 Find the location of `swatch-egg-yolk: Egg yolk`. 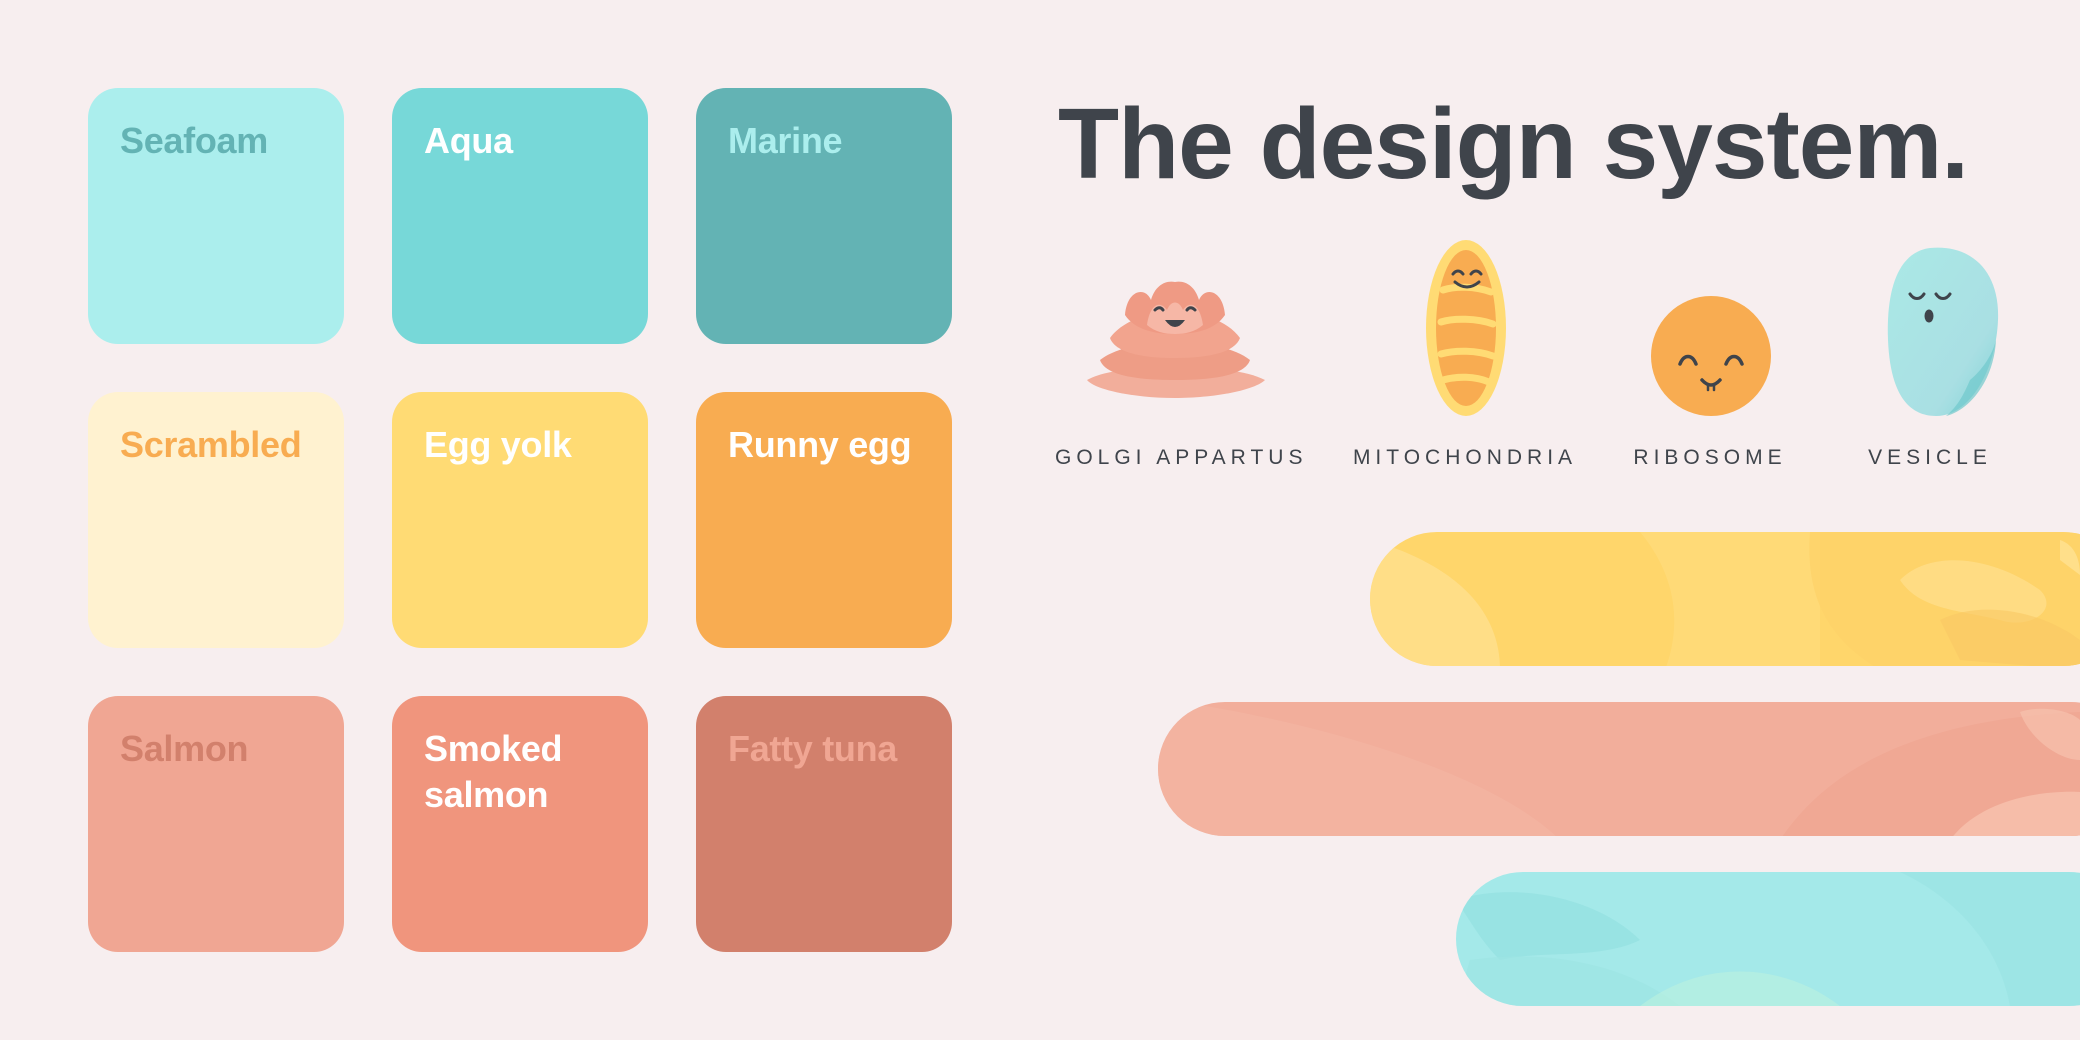

swatch-egg-yolk: Egg yolk is located at coordinates (520, 520).